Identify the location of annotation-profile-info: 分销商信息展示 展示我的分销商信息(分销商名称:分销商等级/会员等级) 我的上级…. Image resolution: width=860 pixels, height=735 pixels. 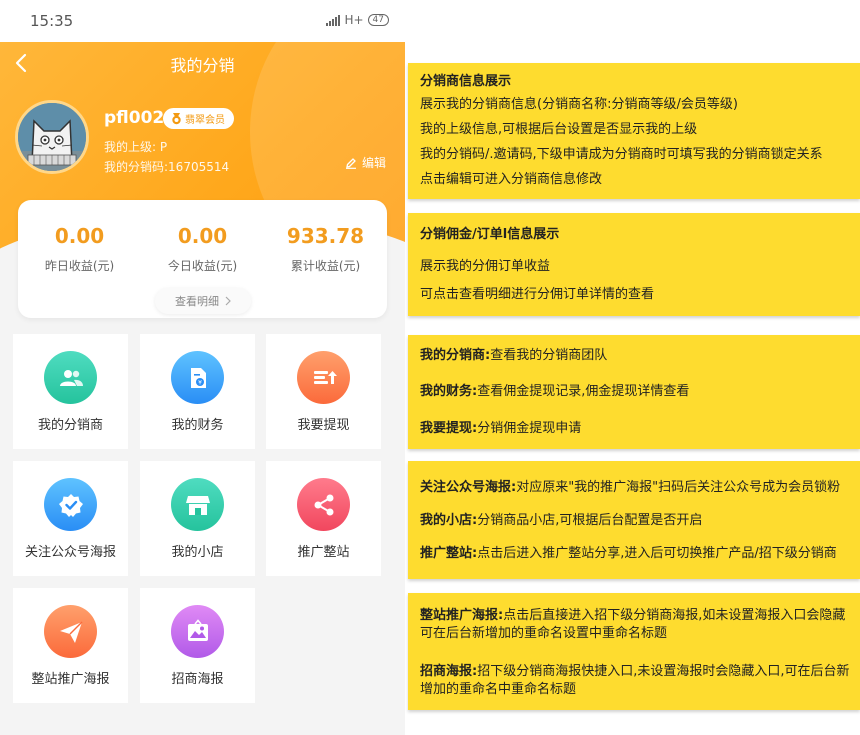
(634, 131).